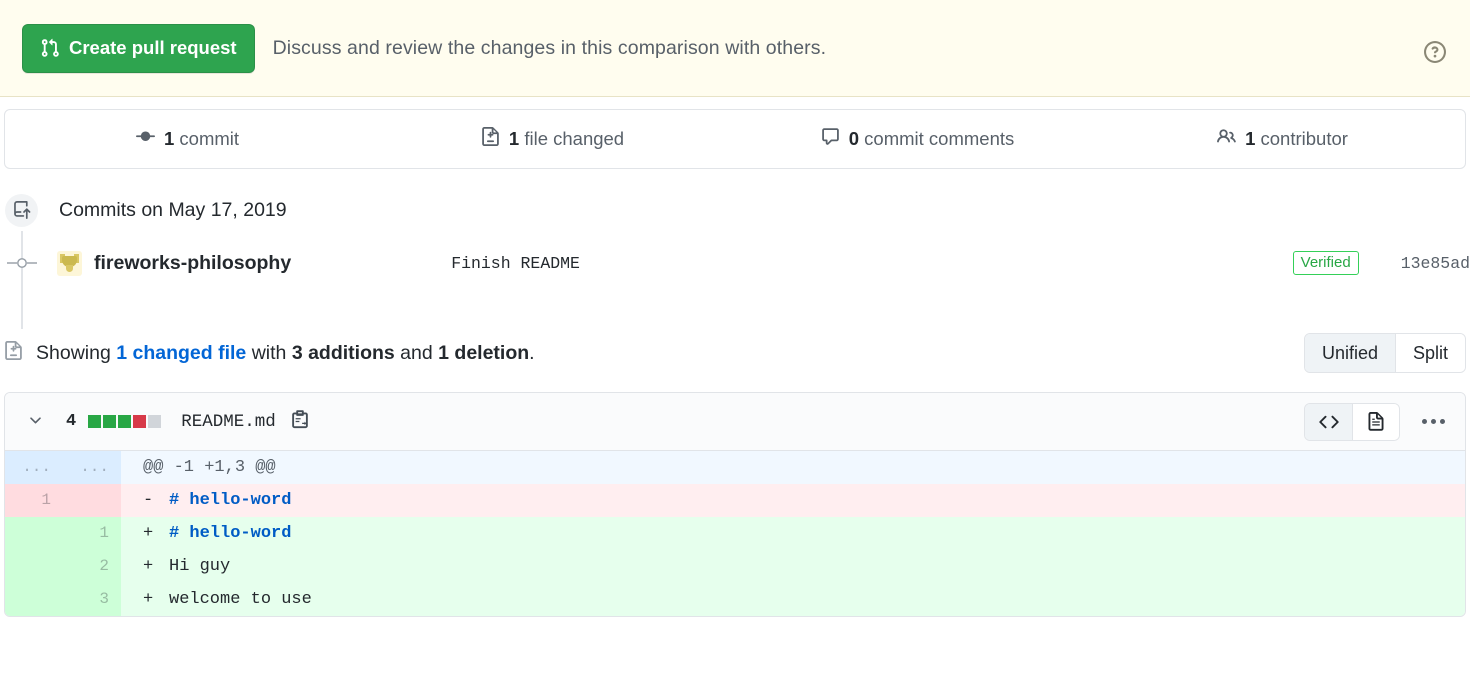 This screenshot has height=679, width=1470. What do you see at coordinates (92, 566) in the screenshot?
I see `new-line-number: 2` at bounding box center [92, 566].